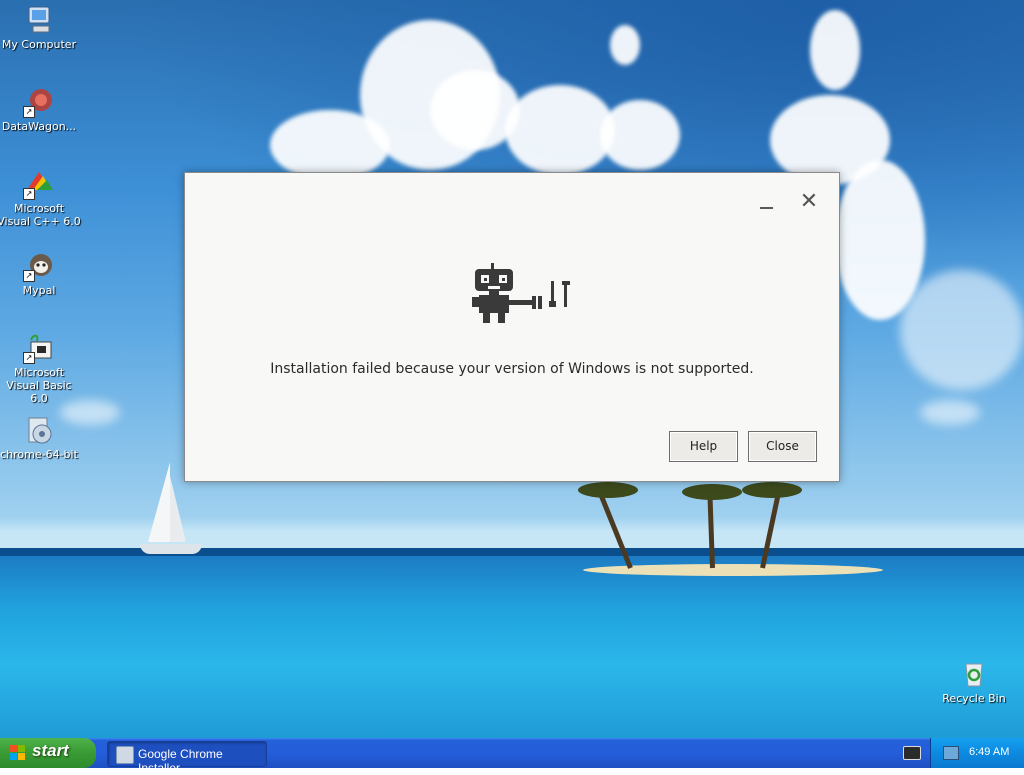 The image size is (1024, 775). I want to click on desktop-icon-recycle-bin: Recycle Bin, so click(974, 681).